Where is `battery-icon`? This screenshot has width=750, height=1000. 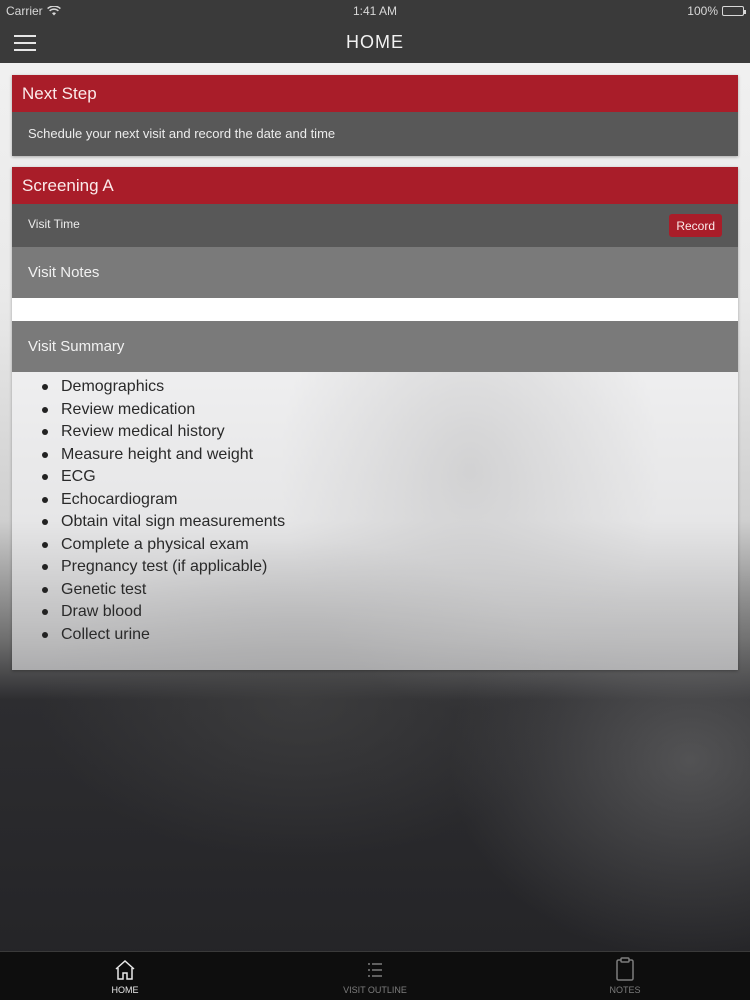 battery-icon is located at coordinates (734, 11).